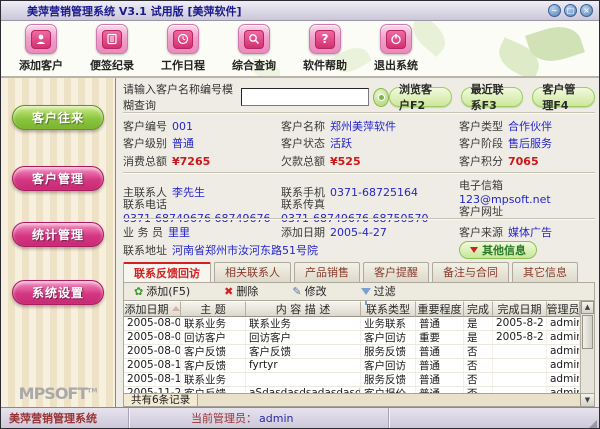 This screenshot has height=429, width=600. I want to click on window-title: 美萍营销管理系统 V3.1 试用版 [美萍软件], so click(134, 11).